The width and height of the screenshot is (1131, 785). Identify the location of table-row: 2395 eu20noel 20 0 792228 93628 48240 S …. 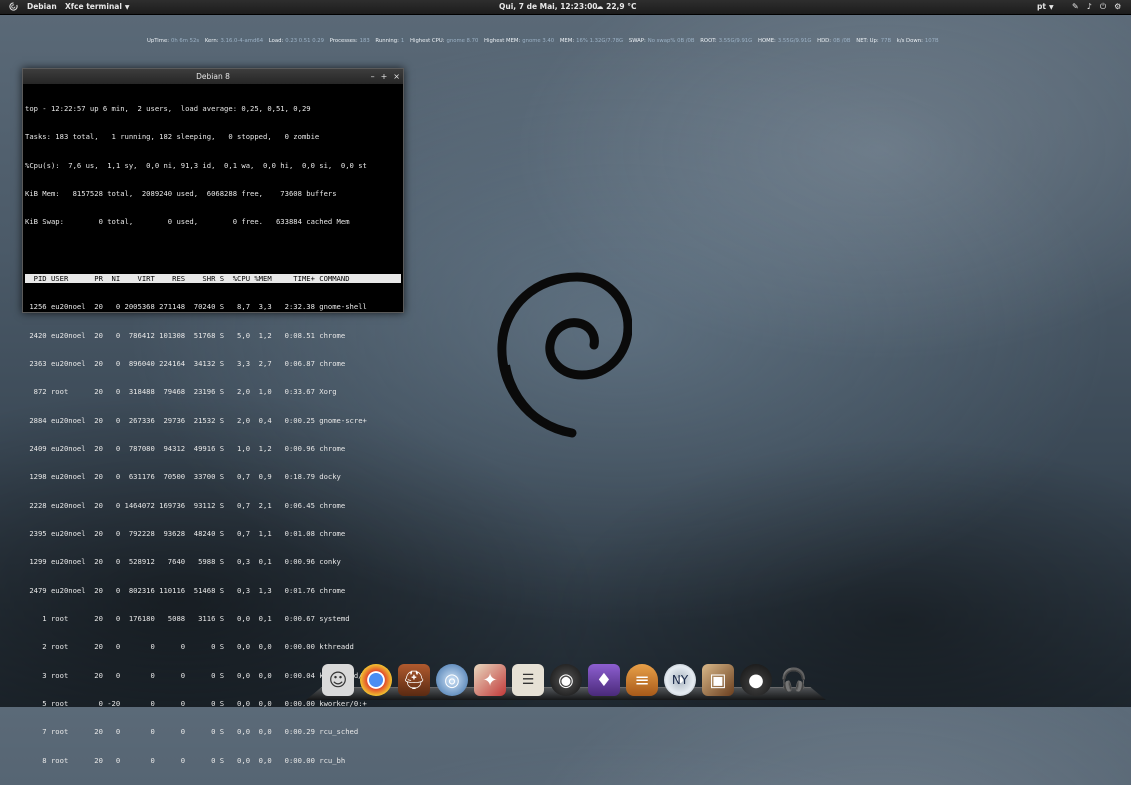
(185, 534).